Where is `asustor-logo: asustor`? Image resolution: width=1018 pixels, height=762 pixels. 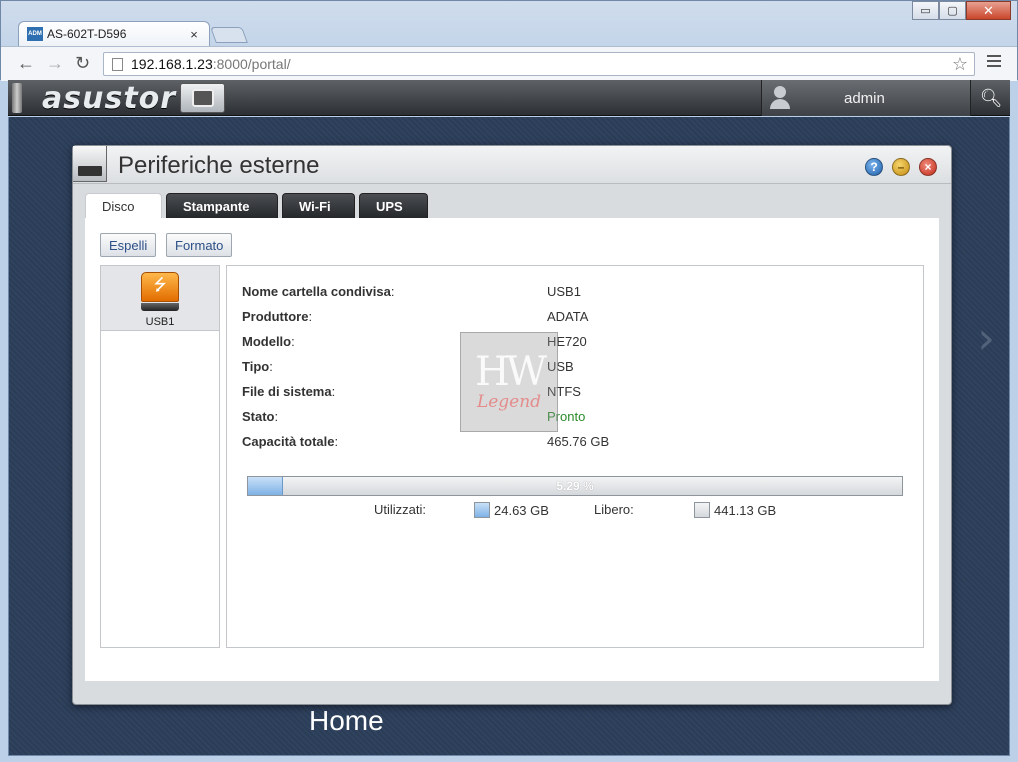
asustor-logo: asustor is located at coordinates (109, 98).